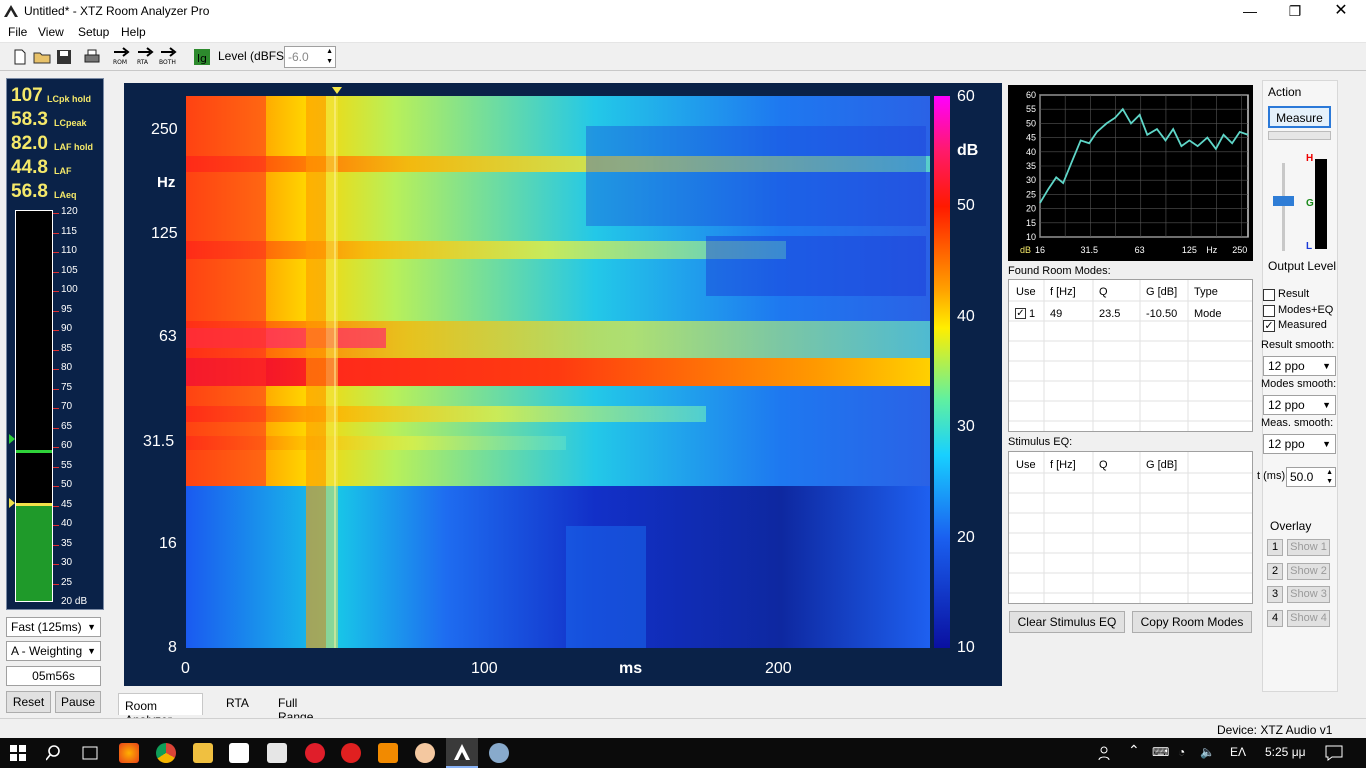 This screenshot has width=1366, height=768. What do you see at coordinates (1321, 204) in the screenshot?
I see `output-level-meter` at bounding box center [1321, 204].